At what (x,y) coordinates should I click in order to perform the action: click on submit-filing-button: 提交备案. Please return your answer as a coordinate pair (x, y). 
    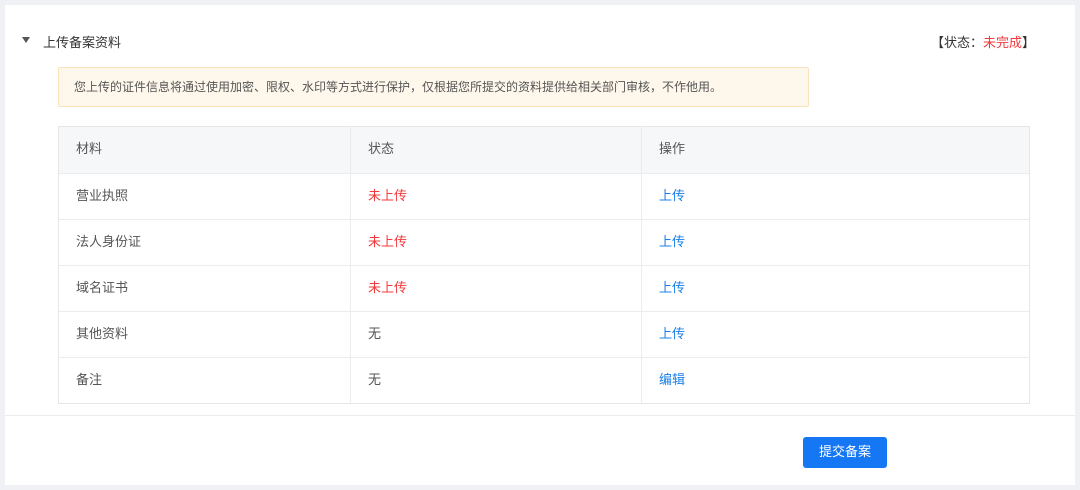
    Looking at the image, I should click on (845, 452).